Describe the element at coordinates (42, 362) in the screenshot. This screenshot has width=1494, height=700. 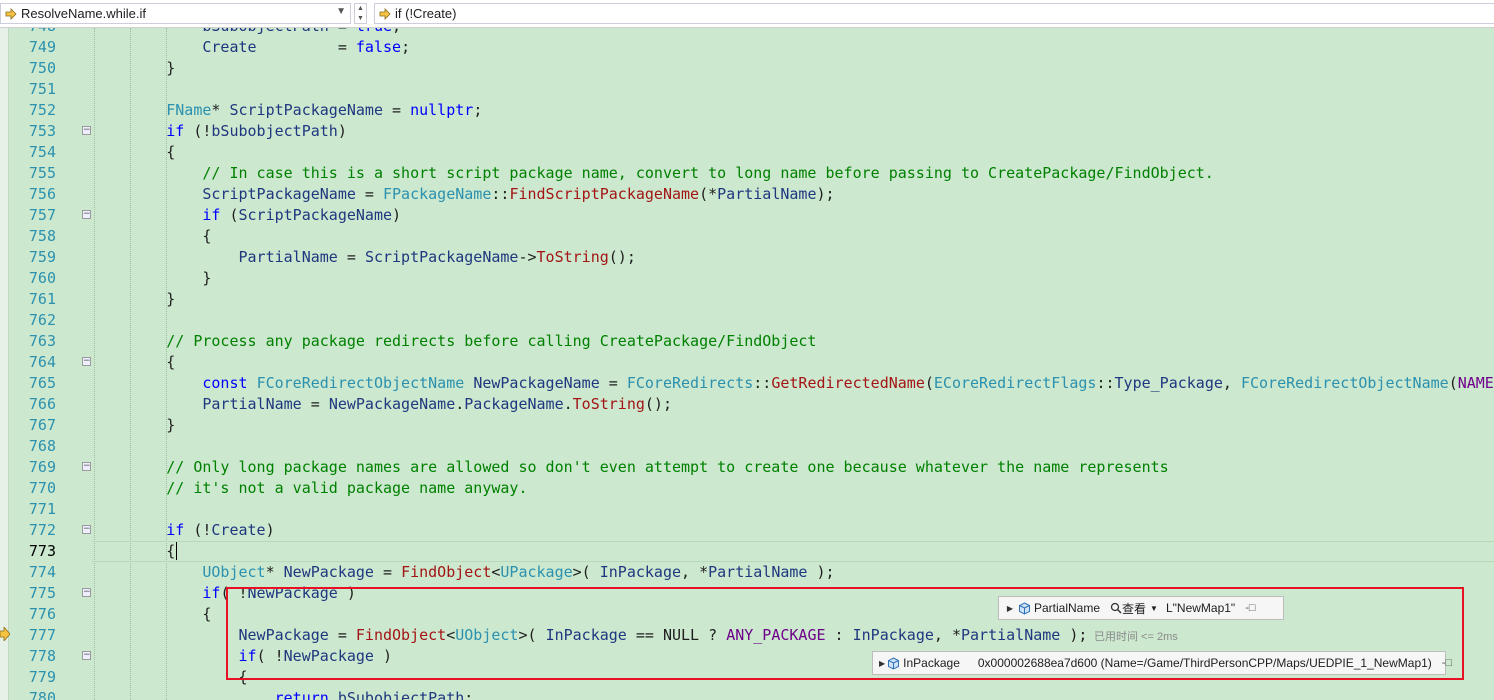
I see `line-number: 764` at that location.